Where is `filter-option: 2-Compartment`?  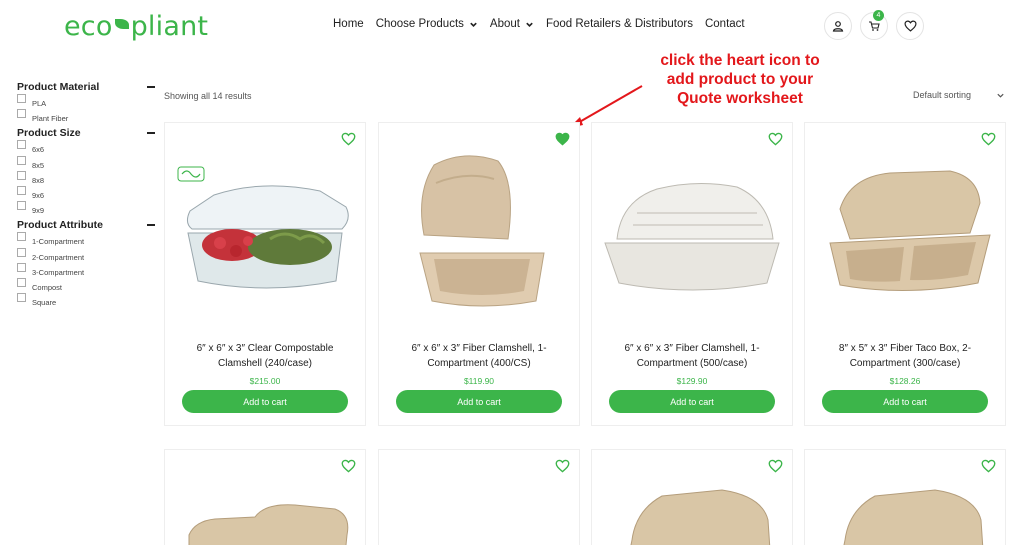
filter-option: 2-Compartment is located at coordinates (86, 255).